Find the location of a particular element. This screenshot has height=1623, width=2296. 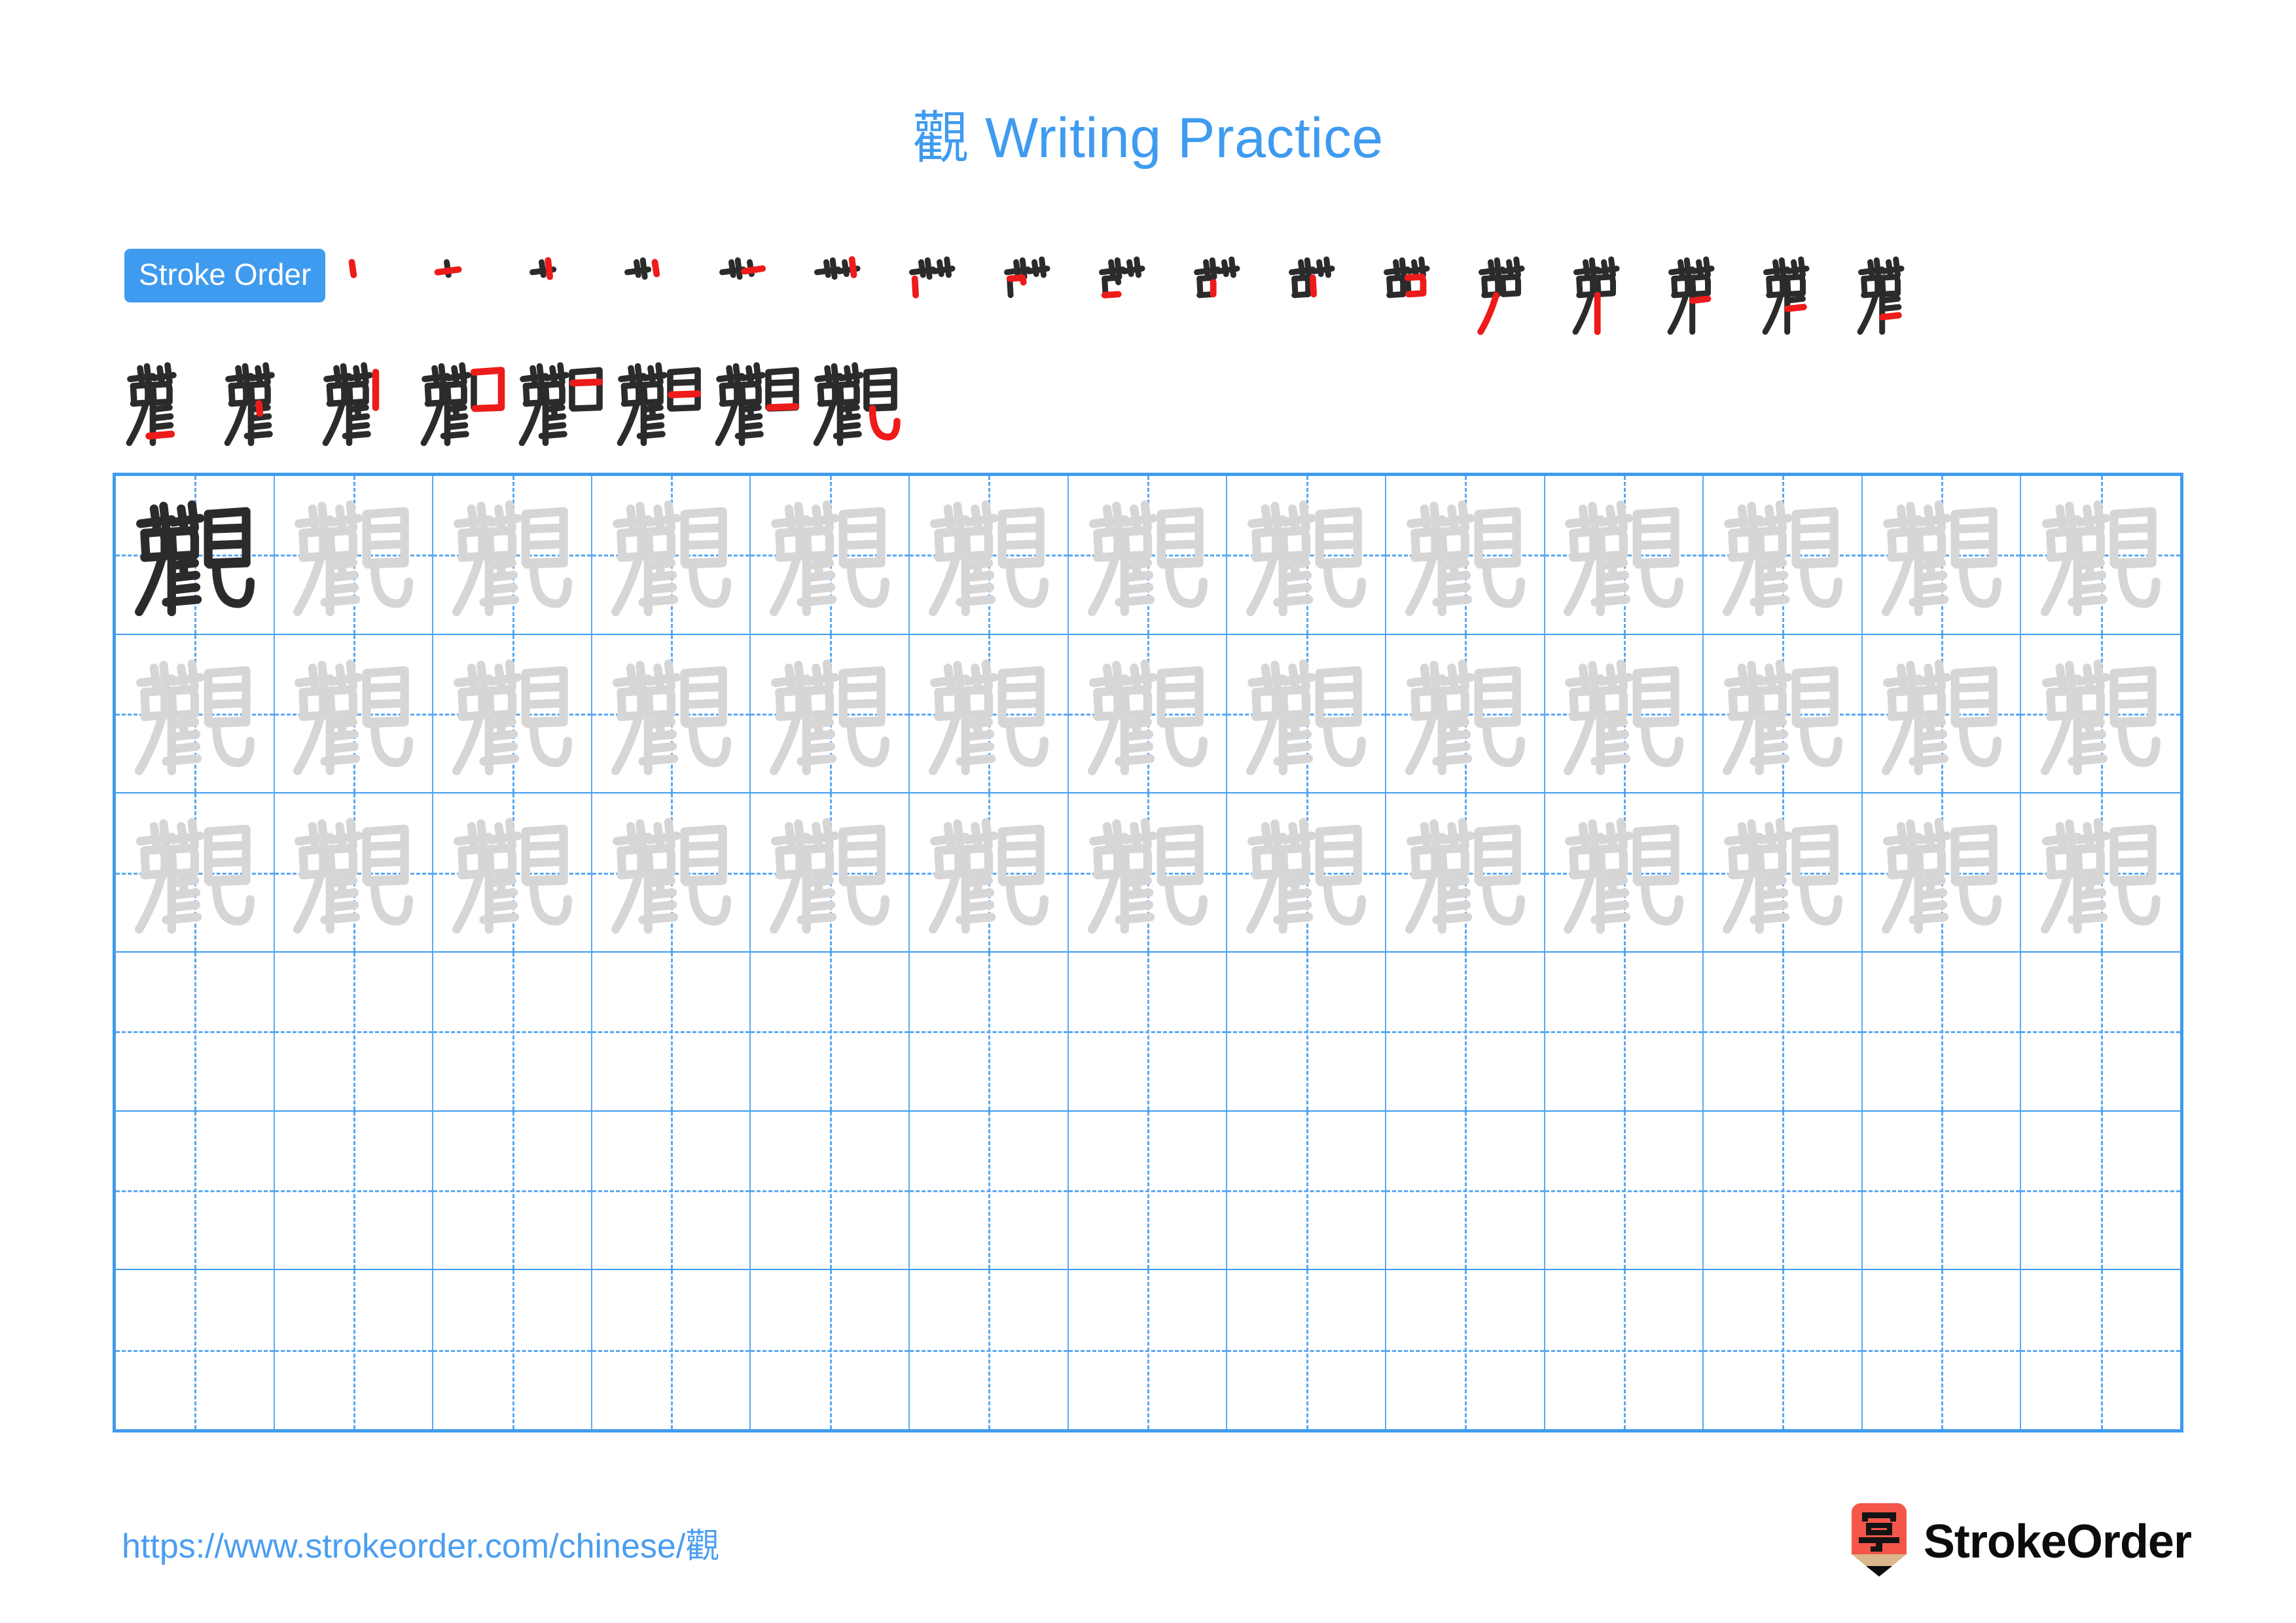

practice-cell-r1c12 is located at coordinates (1942, 555).